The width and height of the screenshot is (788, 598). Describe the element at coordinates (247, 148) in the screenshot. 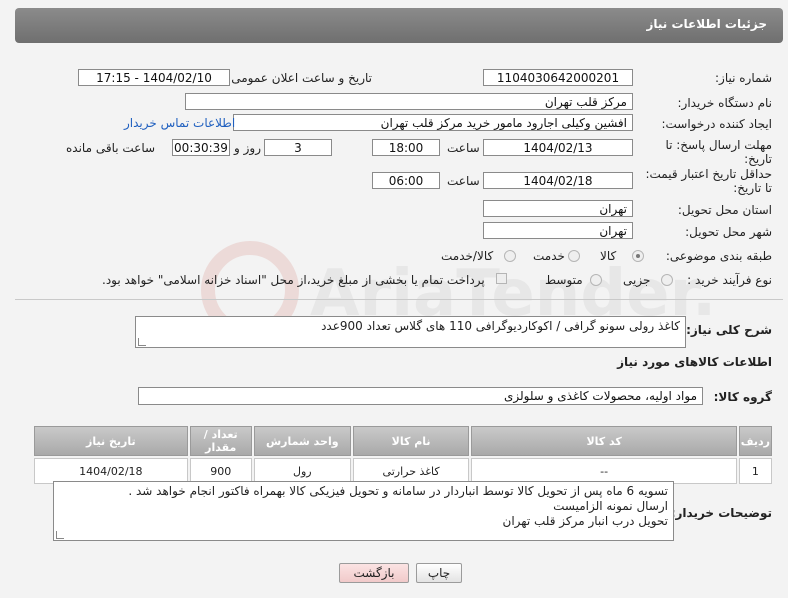

I see `days-label: روز و` at that location.